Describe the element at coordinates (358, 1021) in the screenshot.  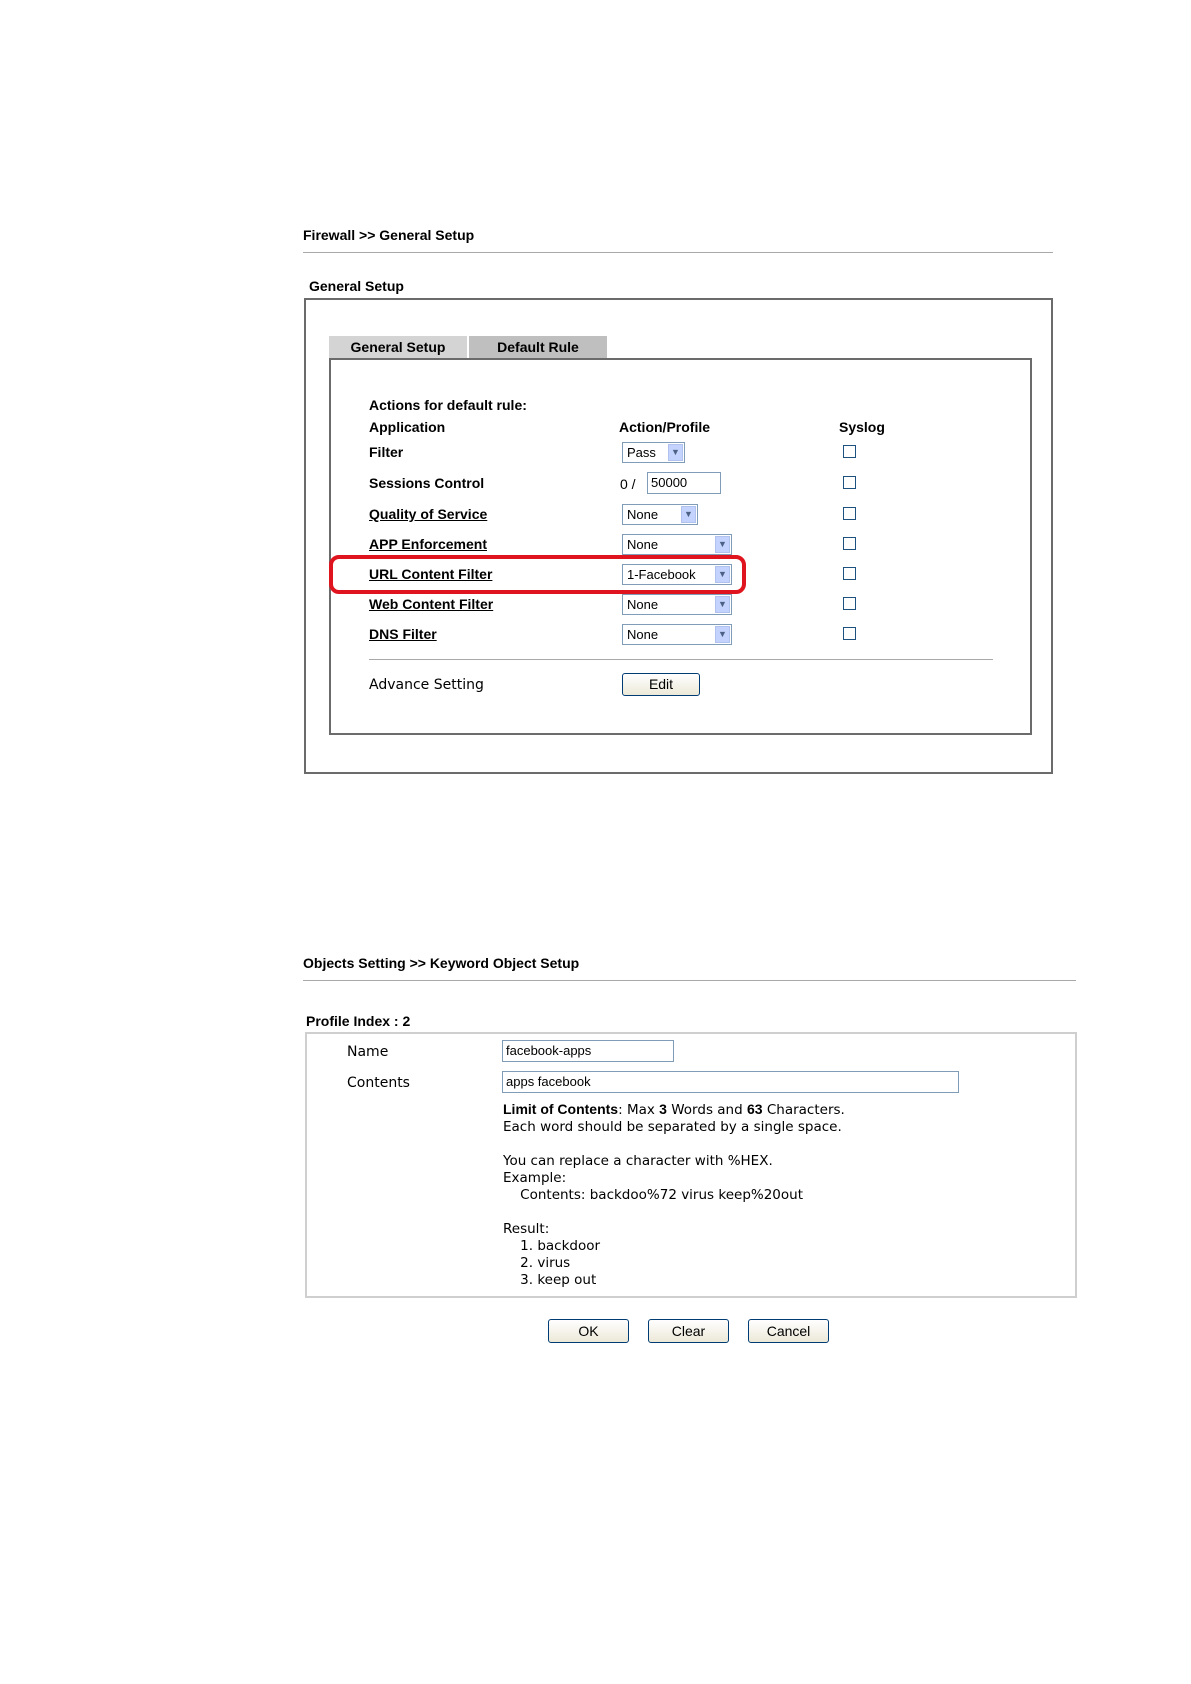
I see `profile-index-title: Profile Index : 2` at that location.